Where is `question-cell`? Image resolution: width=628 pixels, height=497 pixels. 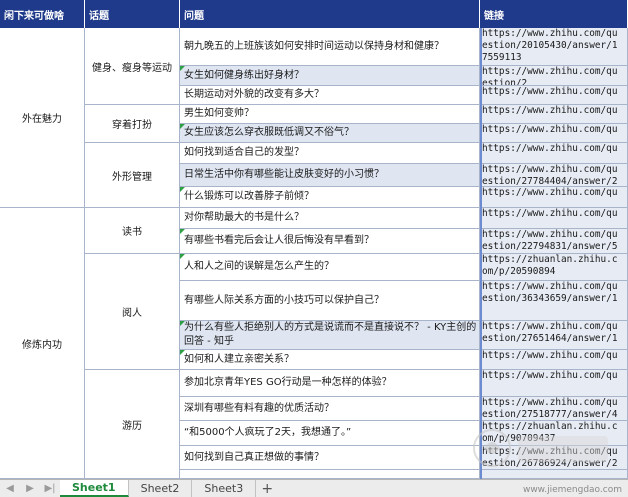
question-cell is located at coordinates (330, 474).